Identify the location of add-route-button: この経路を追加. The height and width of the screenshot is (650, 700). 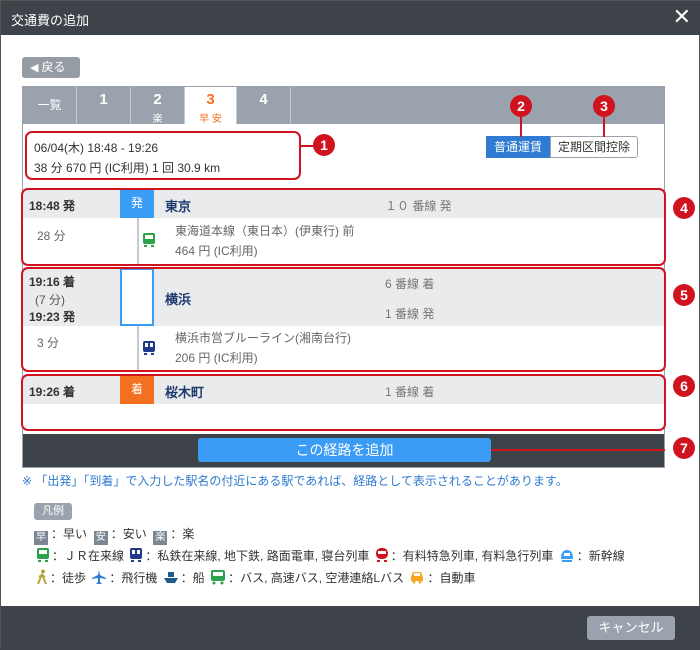
(344, 450).